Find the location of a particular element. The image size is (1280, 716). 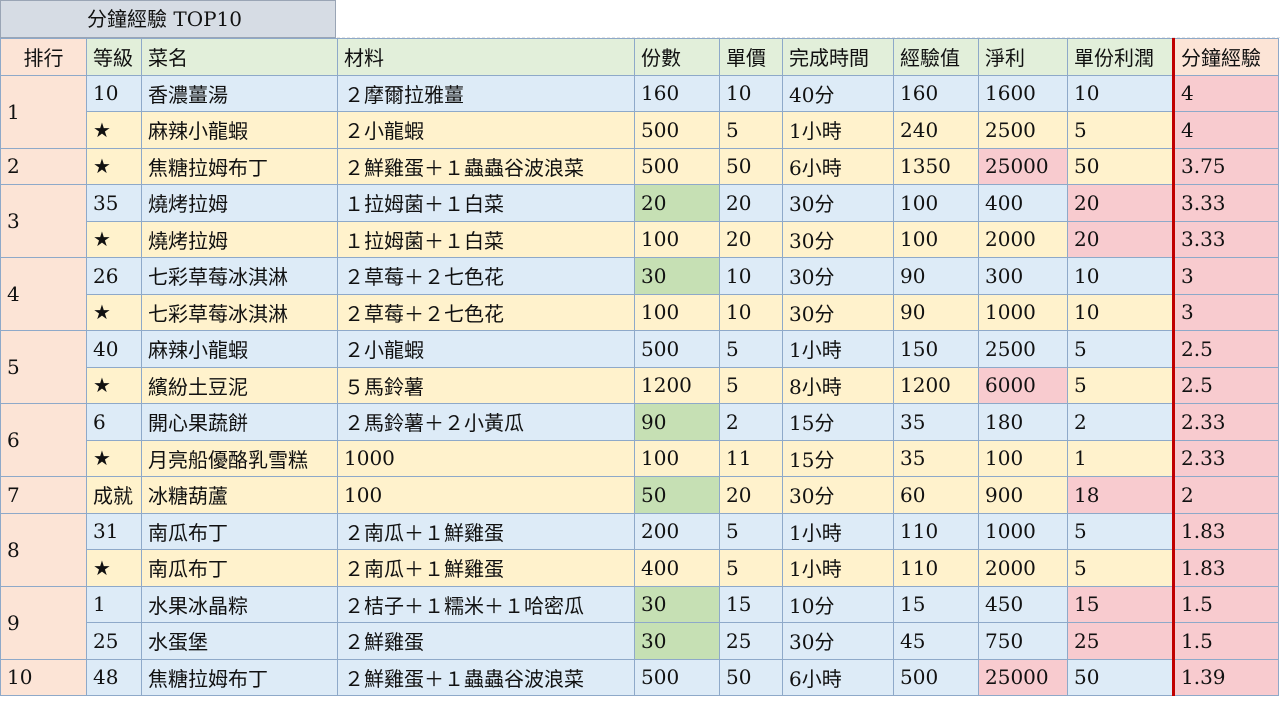

cell-minute-xp: 1.83 is located at coordinates (1225, 531).